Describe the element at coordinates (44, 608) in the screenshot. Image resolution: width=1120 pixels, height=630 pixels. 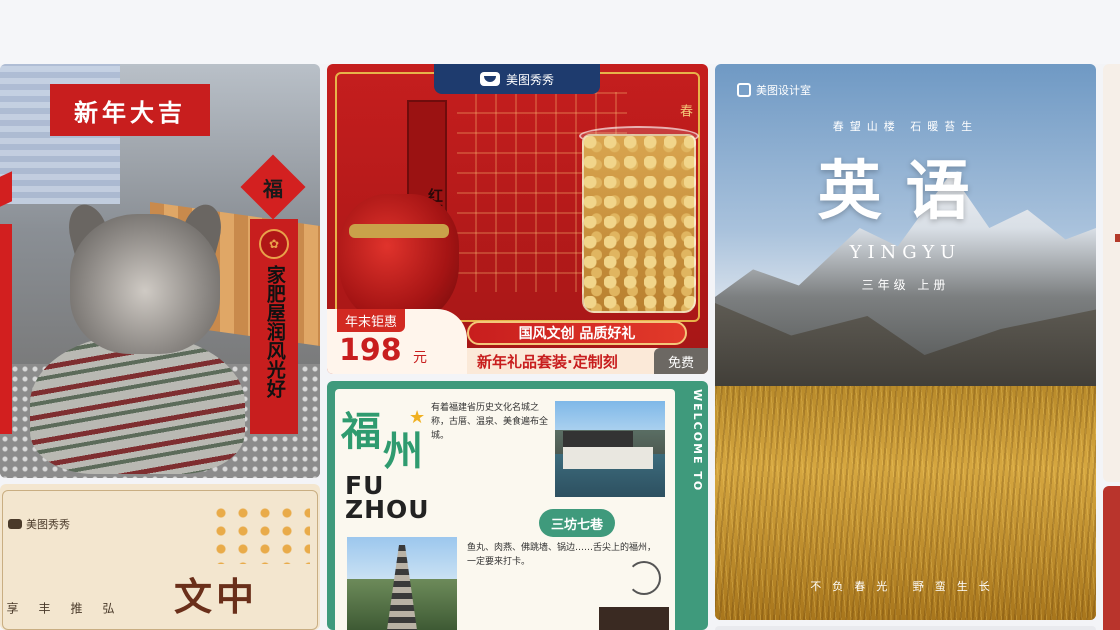
I see `column-text: 丰` at that location.